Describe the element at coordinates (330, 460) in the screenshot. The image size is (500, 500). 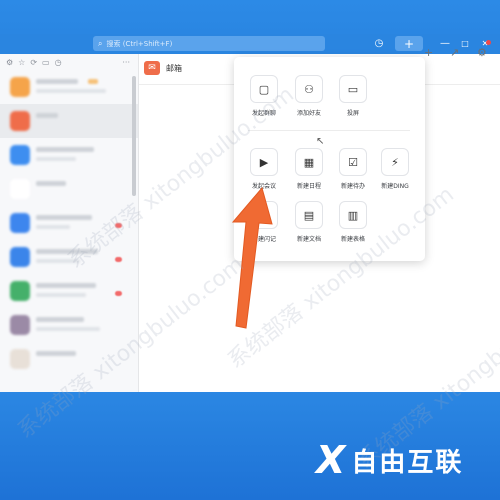
I see `brand-mark: X` at that location.